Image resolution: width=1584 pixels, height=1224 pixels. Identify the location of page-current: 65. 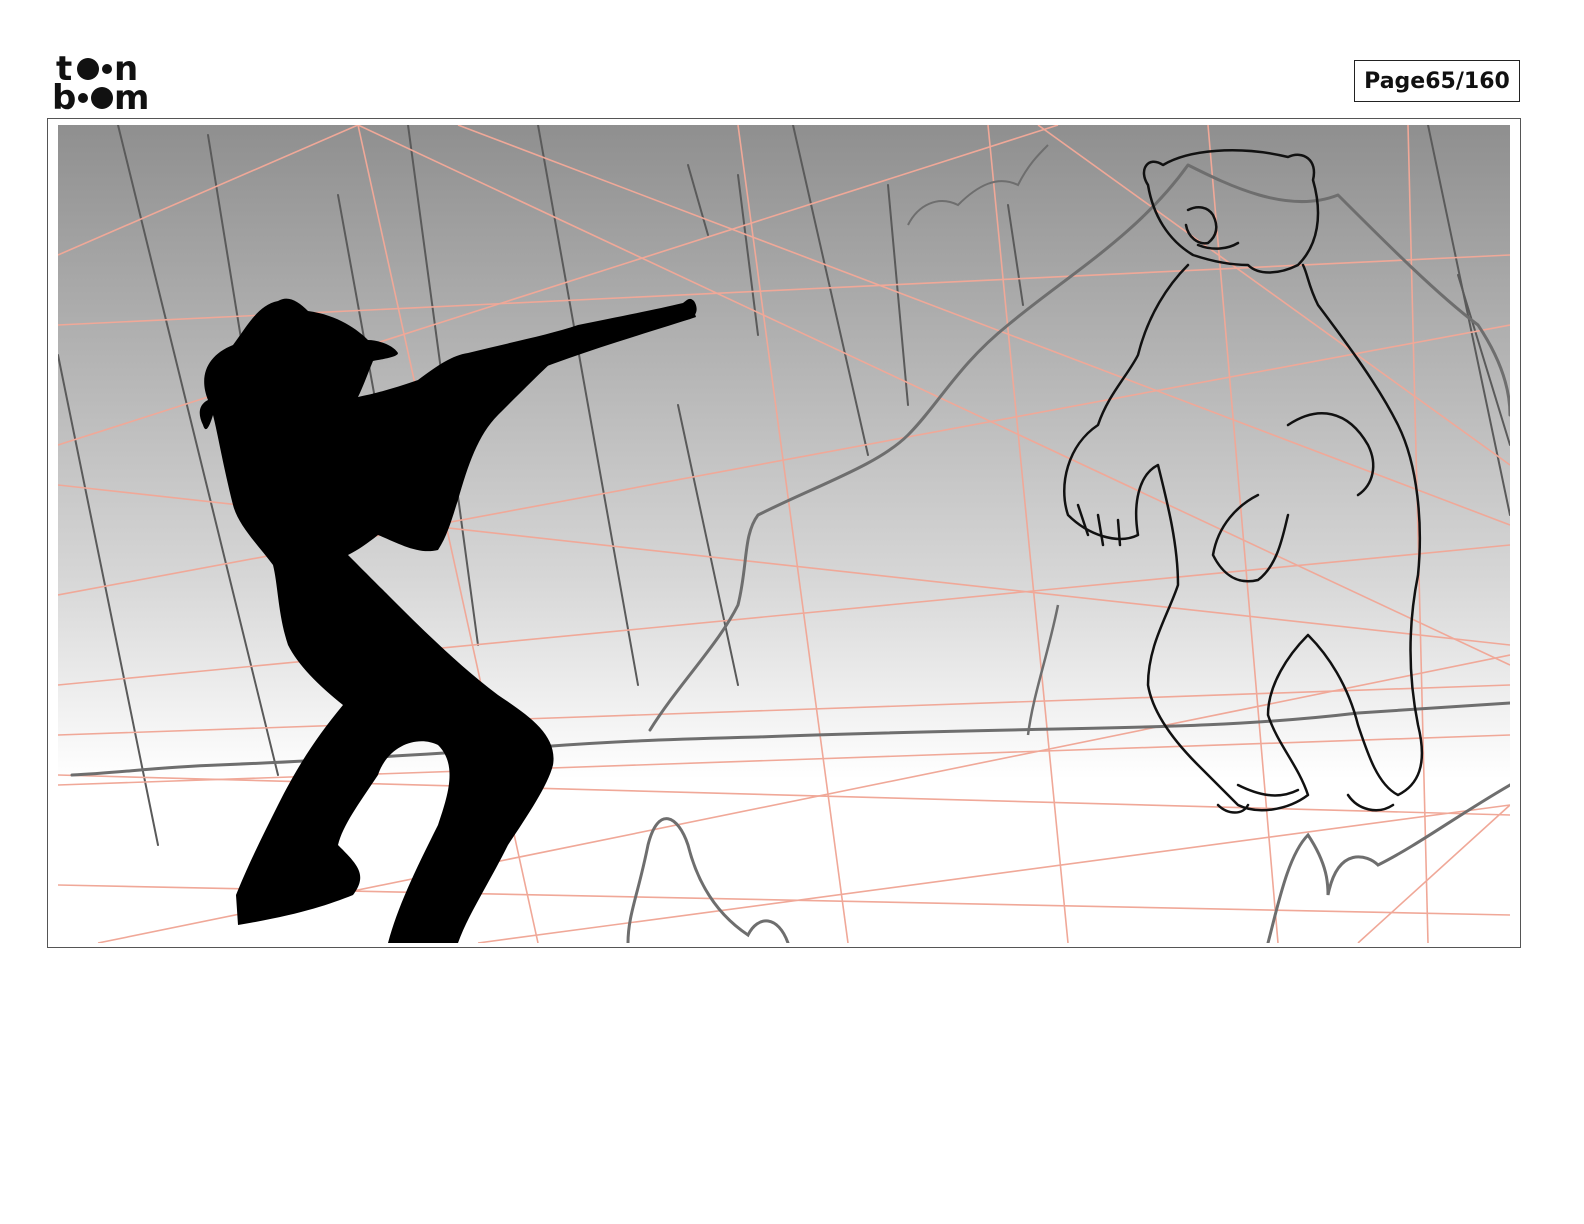
(1440, 81).